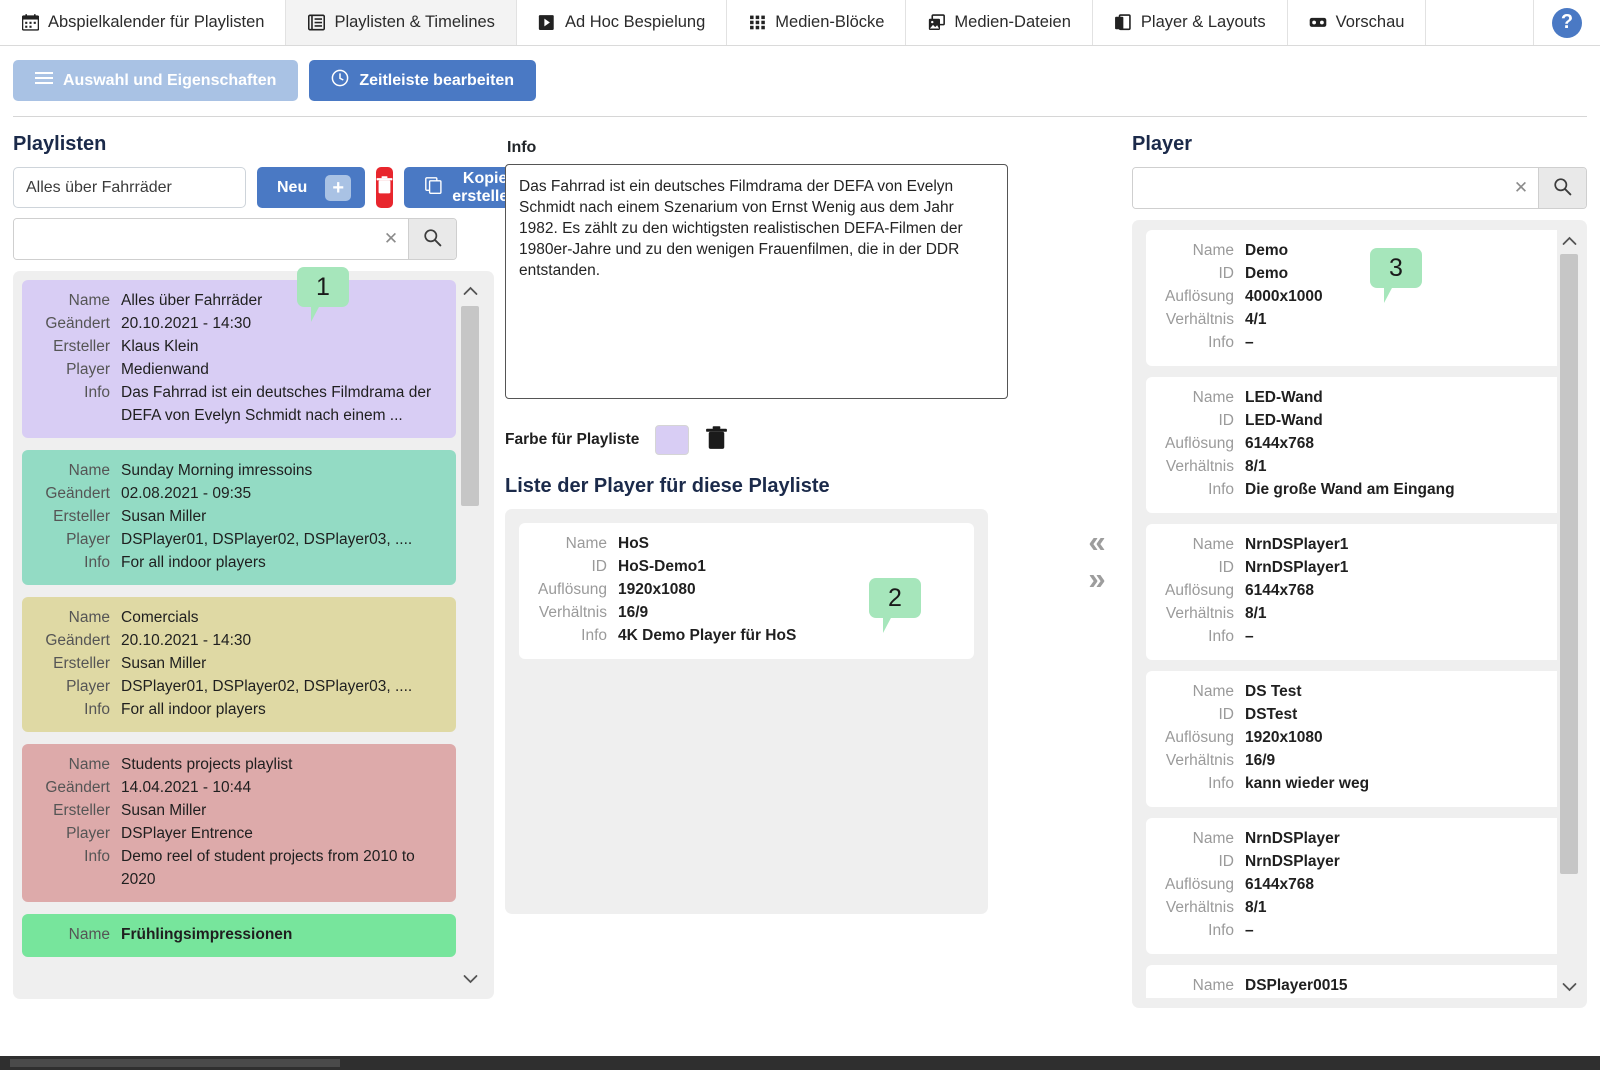 The image size is (1600, 1070). What do you see at coordinates (165, 369) in the screenshot?
I see `playlist-player: Medienwand` at bounding box center [165, 369].